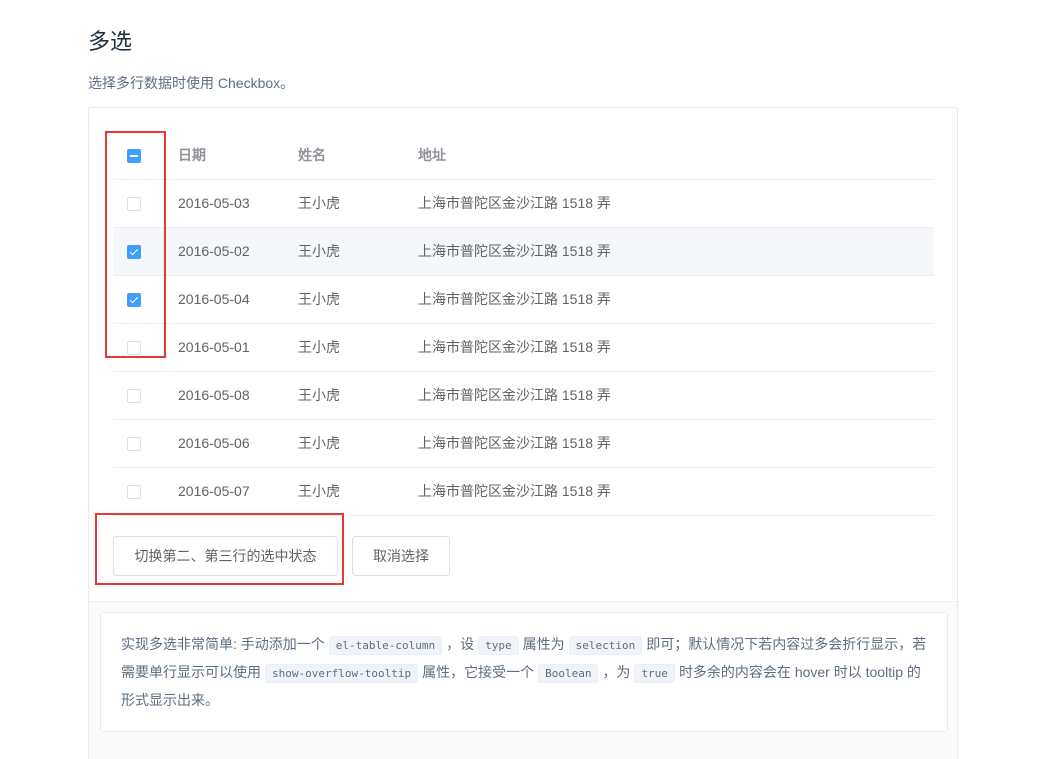  Describe the element at coordinates (191, 83) in the screenshot. I see `page-description: 选择多行数据时使用 Checkbox。` at that location.